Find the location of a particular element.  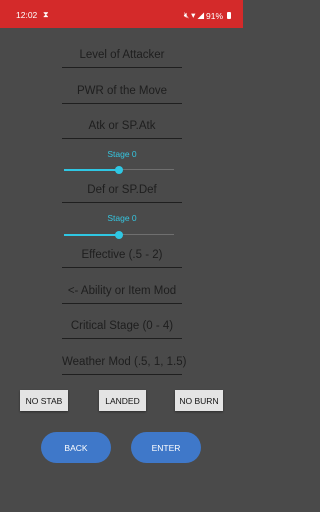

defense-stage-slider is located at coordinates (119, 235).